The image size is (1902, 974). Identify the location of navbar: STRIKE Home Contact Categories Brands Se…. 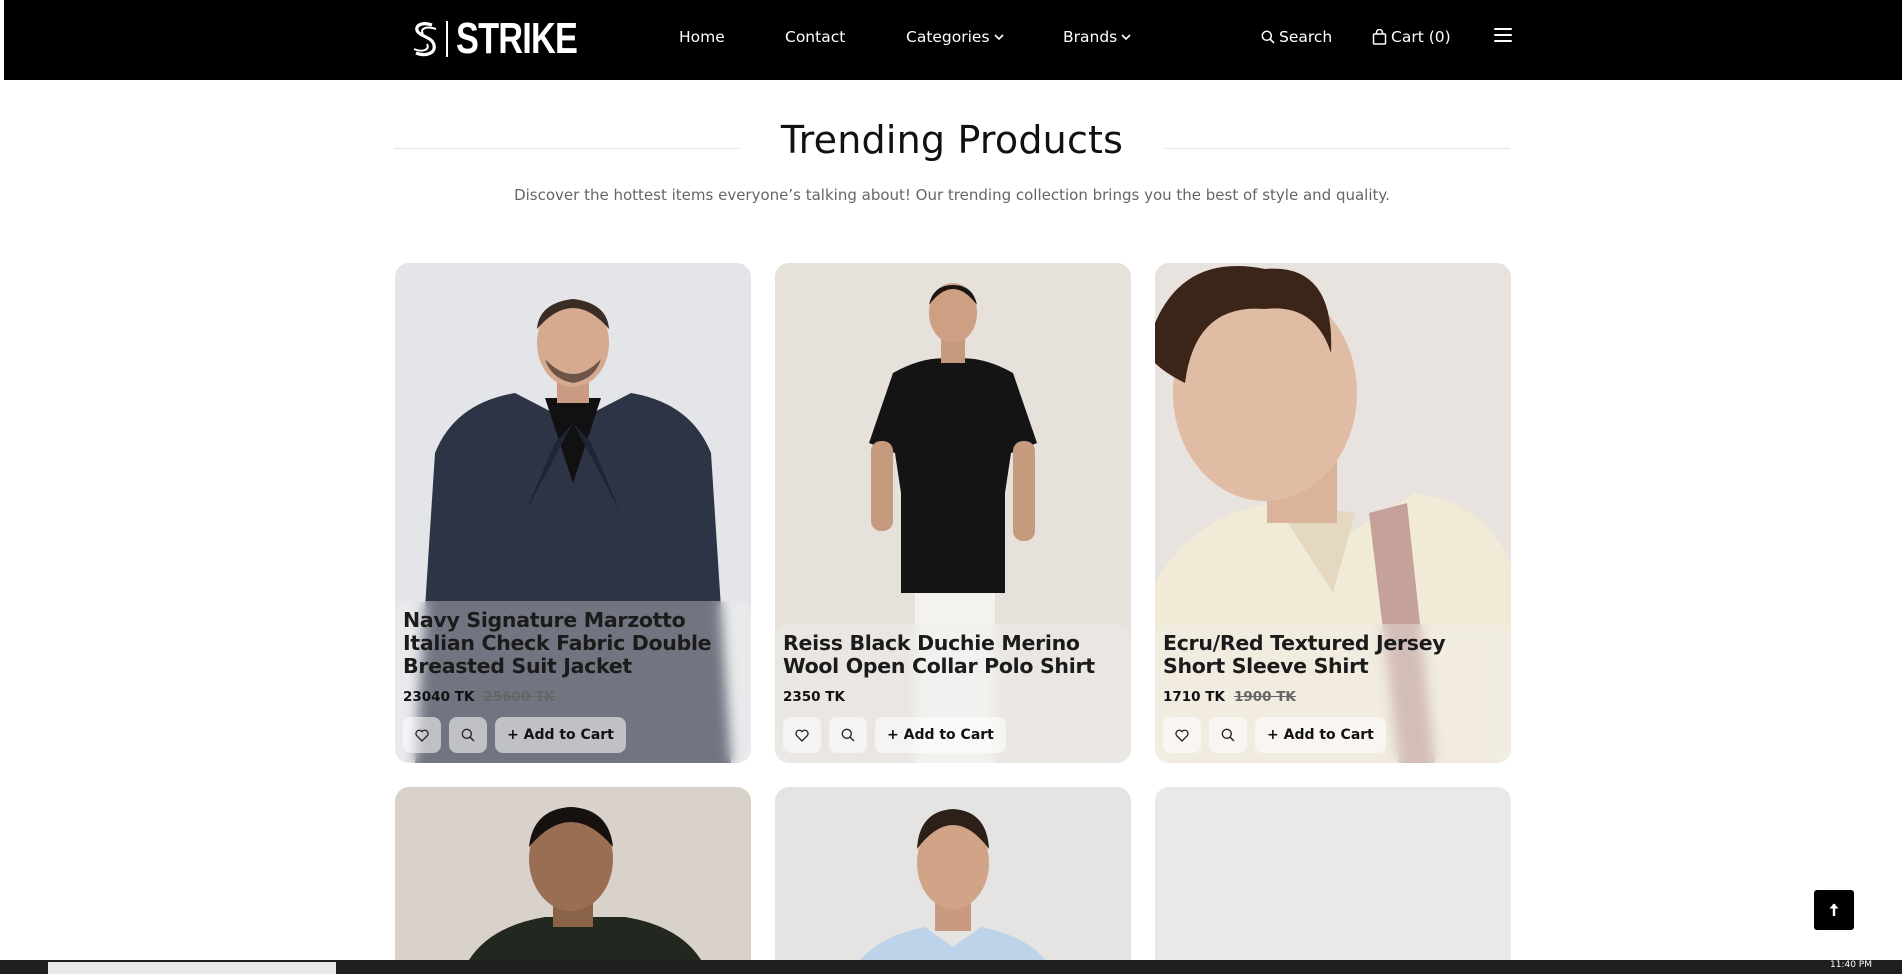
(953, 40).